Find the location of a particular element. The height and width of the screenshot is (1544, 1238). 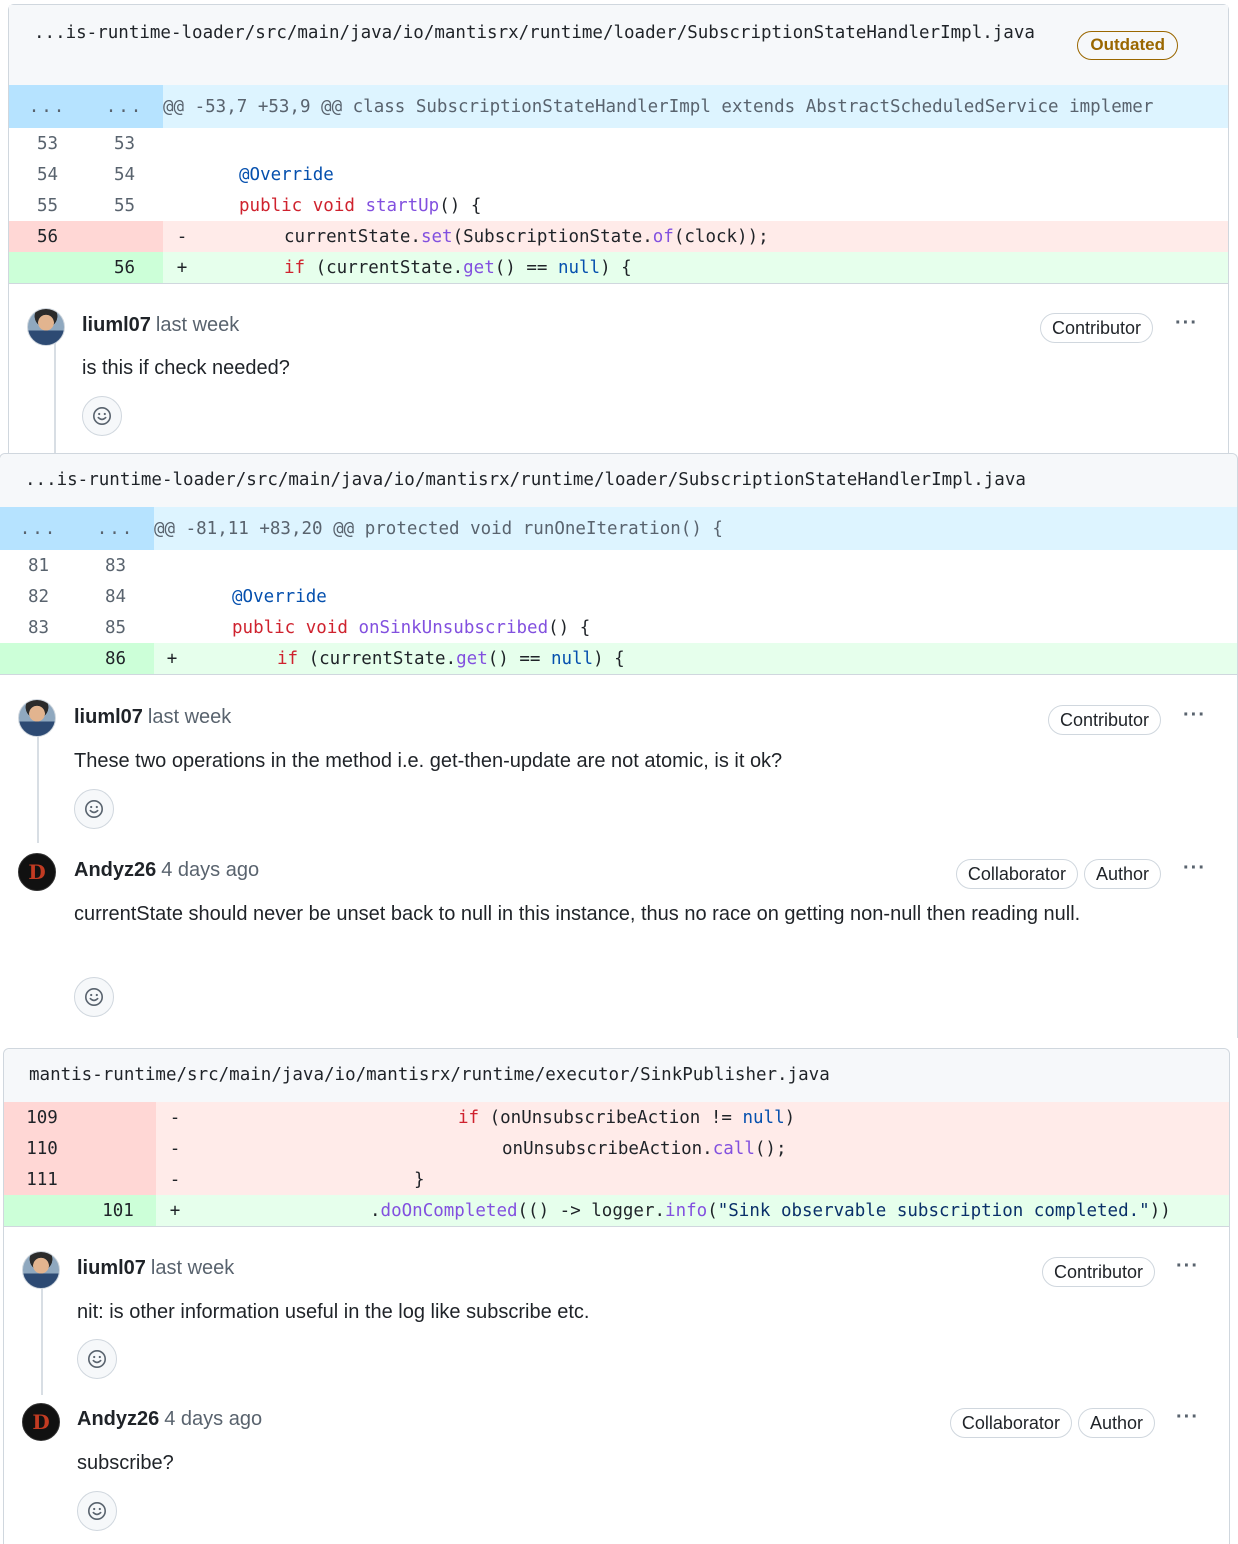

new-line-number: 84 is located at coordinates (115, 596).